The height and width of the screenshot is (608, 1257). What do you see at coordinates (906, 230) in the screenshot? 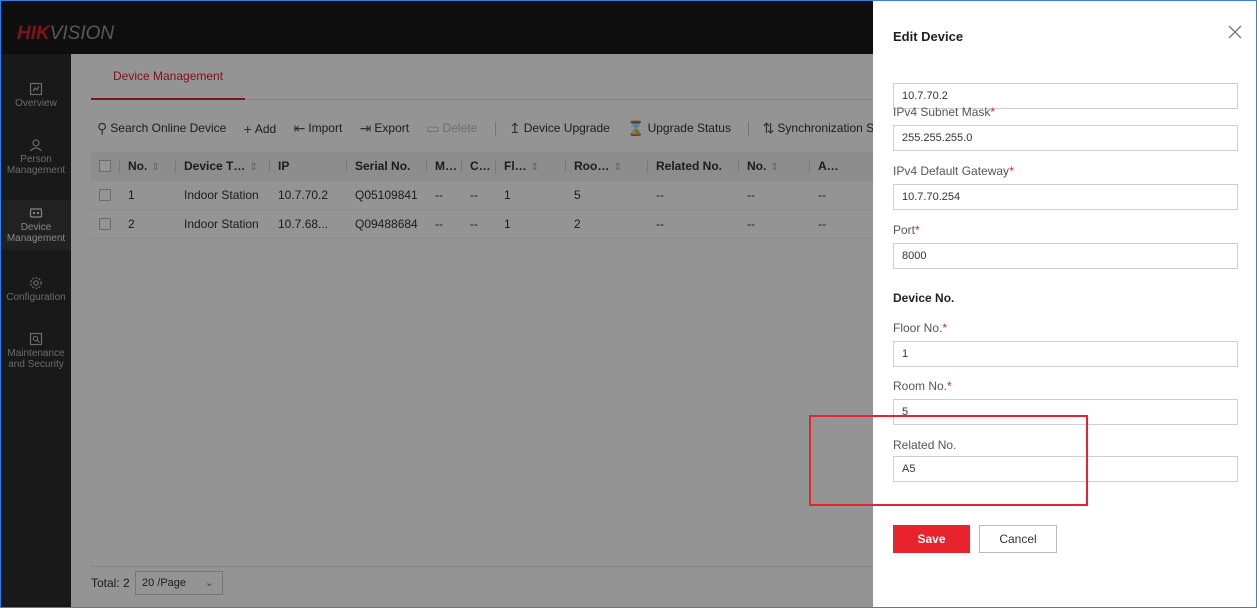
I see `port-label: Port*` at bounding box center [906, 230].